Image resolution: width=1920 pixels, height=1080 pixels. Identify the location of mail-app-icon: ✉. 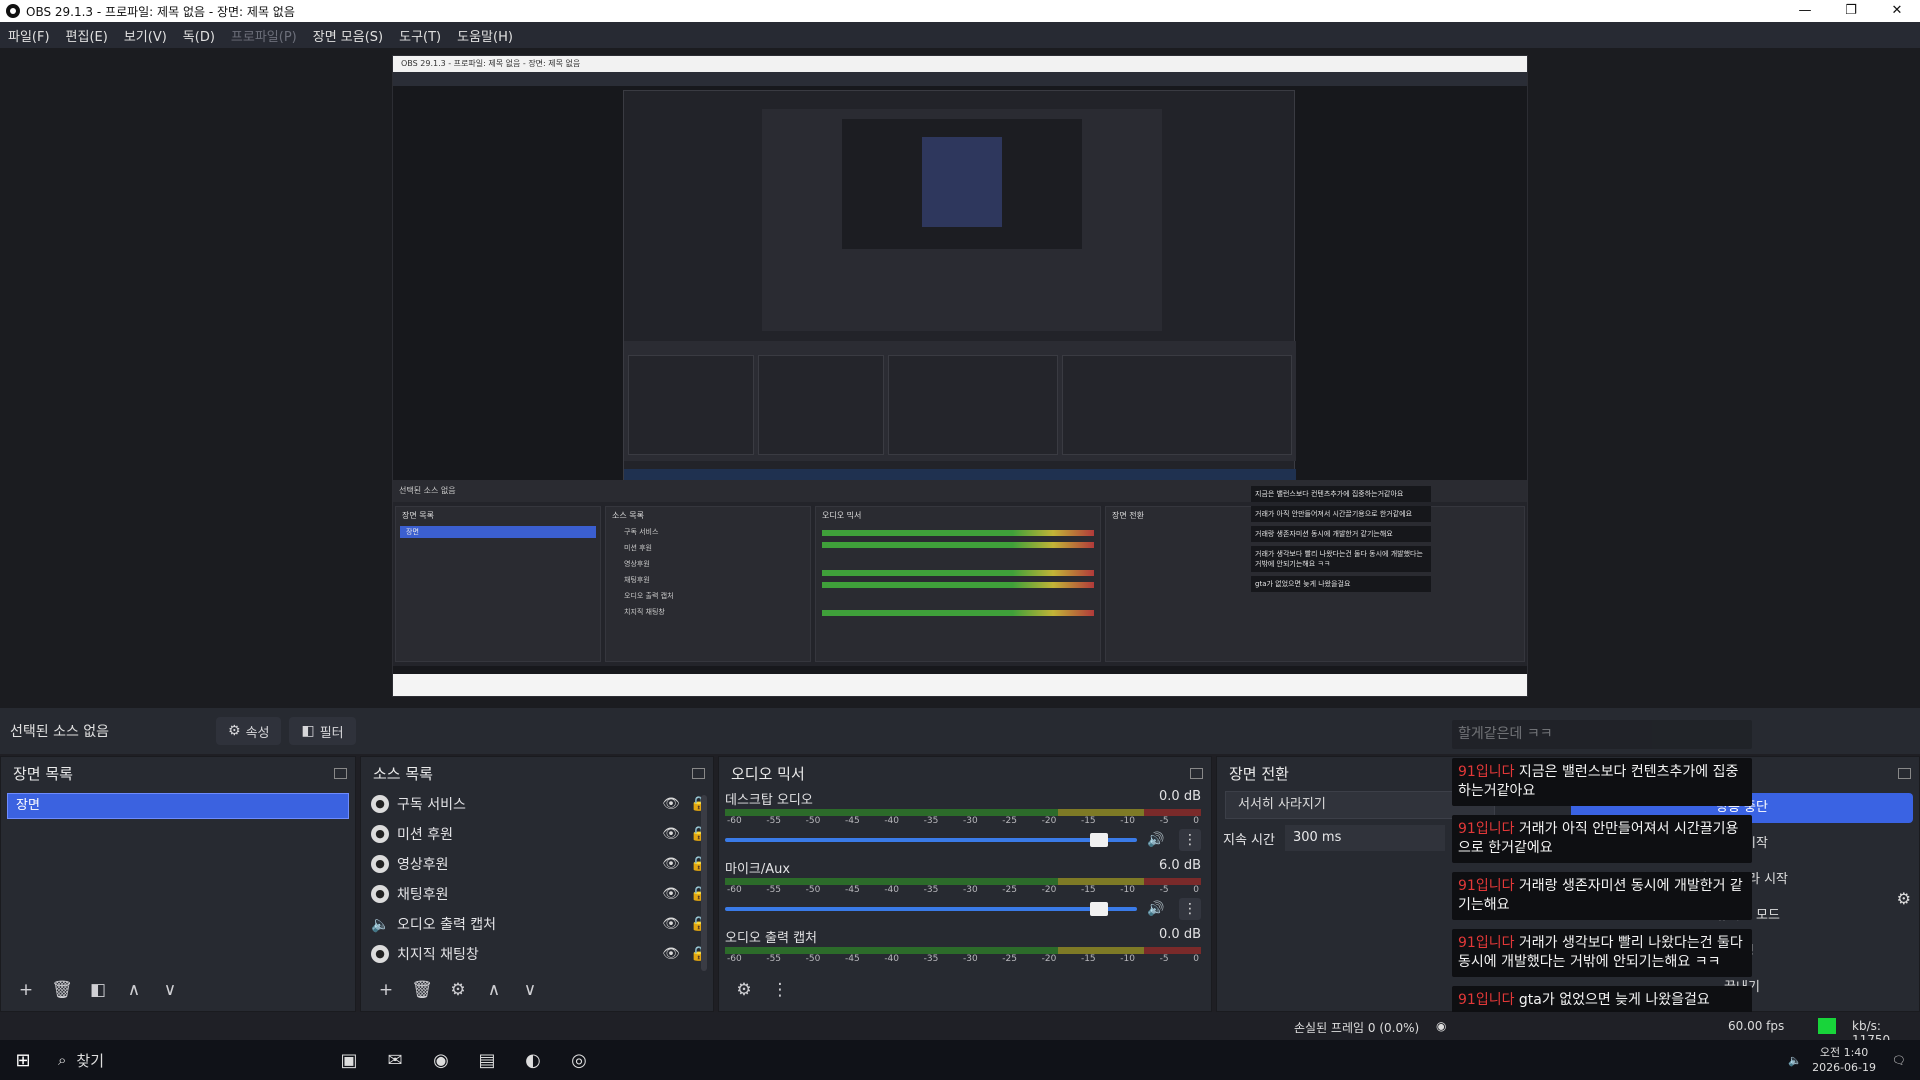
(395, 1060).